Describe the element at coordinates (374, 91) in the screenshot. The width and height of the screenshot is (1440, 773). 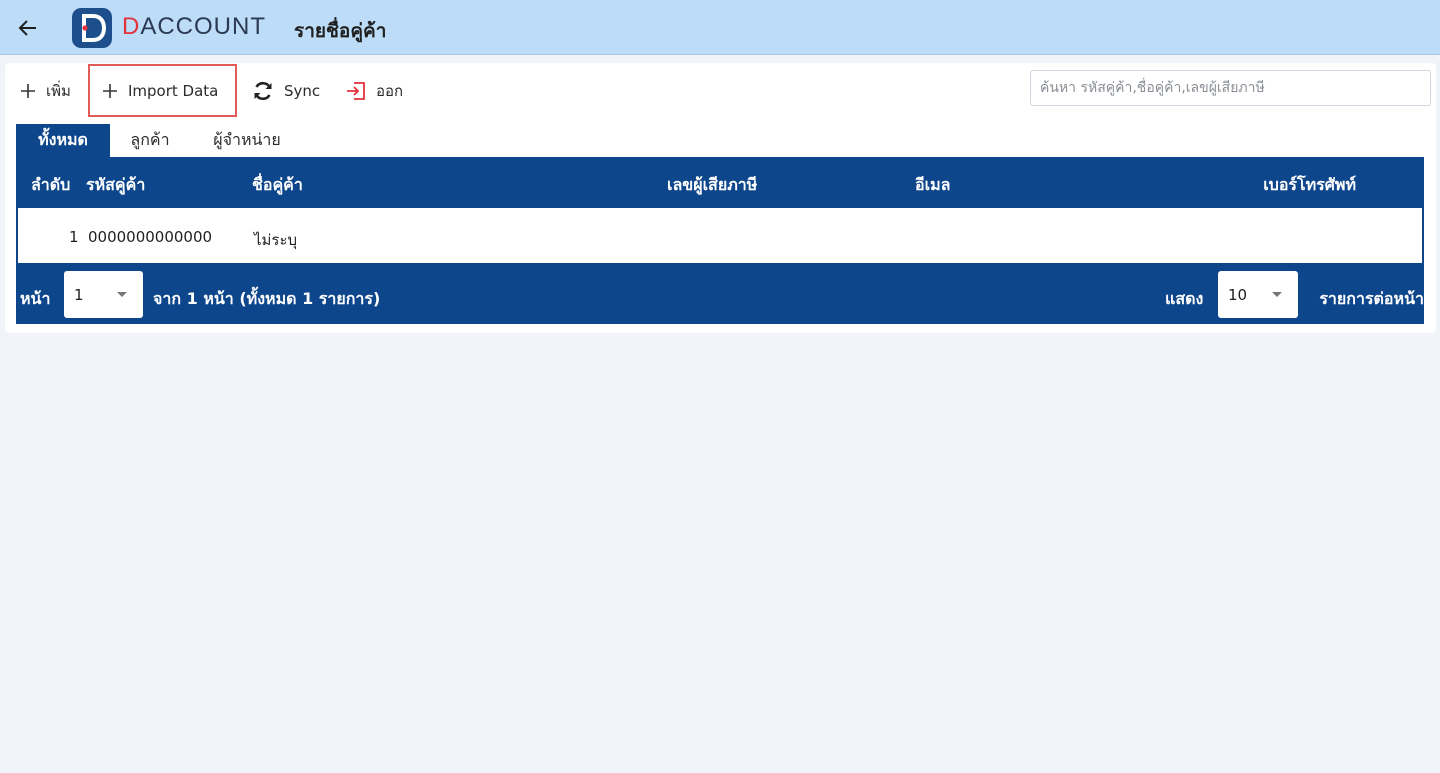
I see `exit-button: ออก` at that location.